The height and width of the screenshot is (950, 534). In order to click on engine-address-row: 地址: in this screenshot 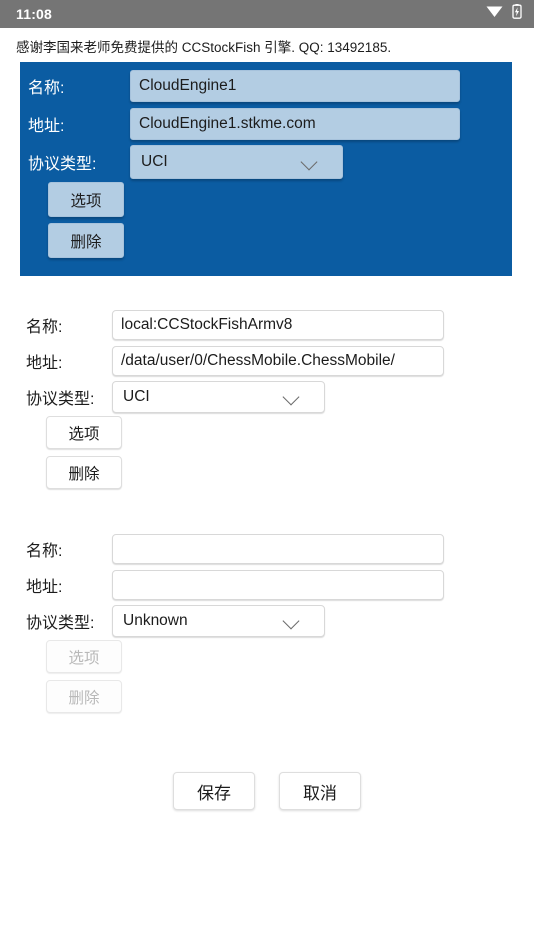, I will do `click(267, 585)`.